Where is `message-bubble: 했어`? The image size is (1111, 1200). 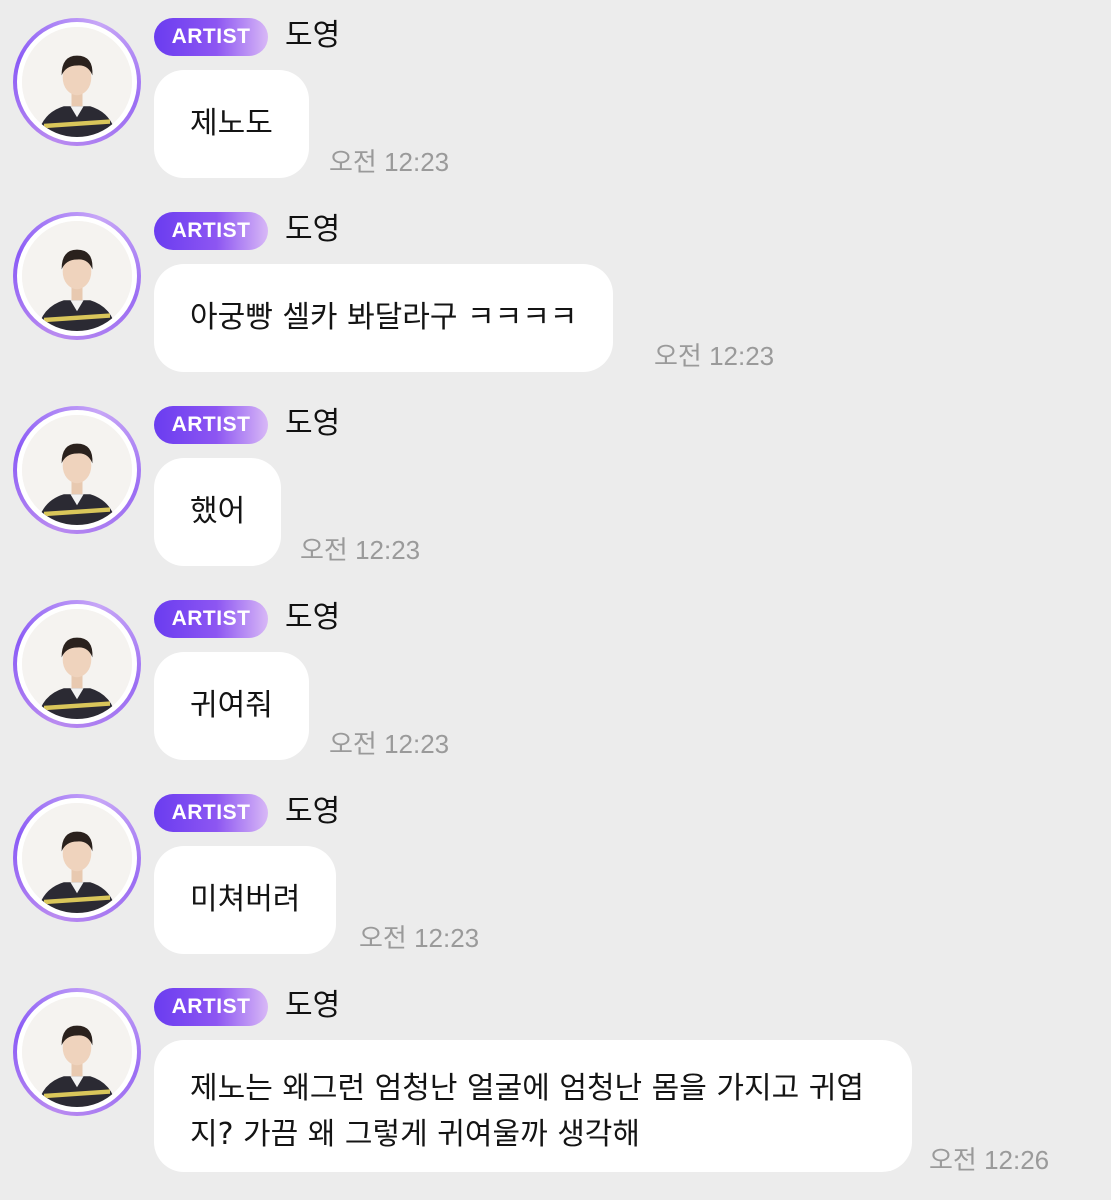 message-bubble: 했어 is located at coordinates (218, 512).